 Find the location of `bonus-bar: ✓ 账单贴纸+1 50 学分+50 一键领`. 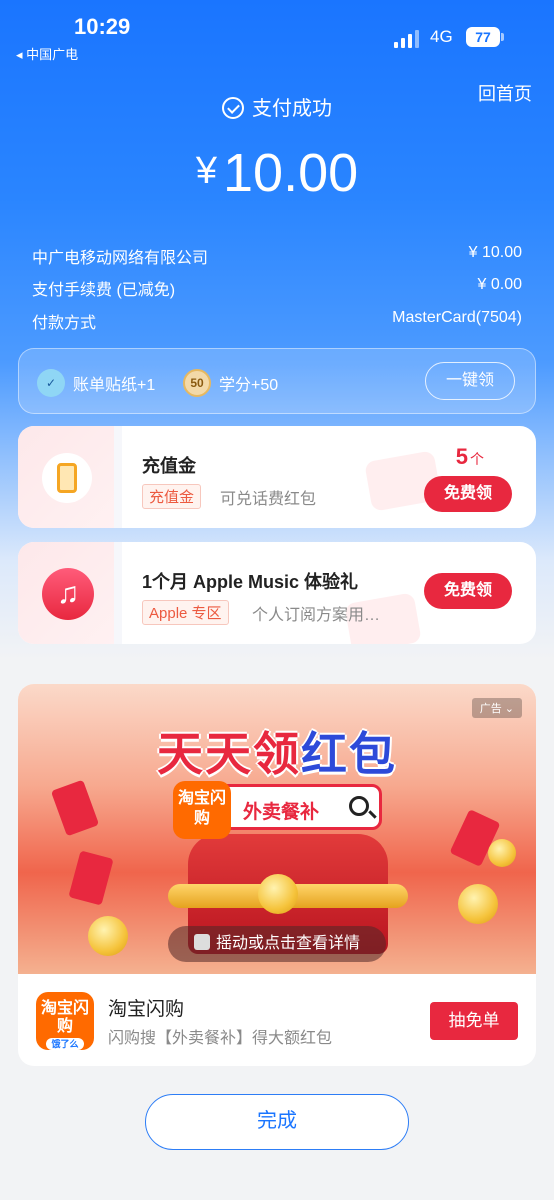

bonus-bar: ✓ 账单贴纸+1 50 学分+50 一键领 is located at coordinates (277, 381).